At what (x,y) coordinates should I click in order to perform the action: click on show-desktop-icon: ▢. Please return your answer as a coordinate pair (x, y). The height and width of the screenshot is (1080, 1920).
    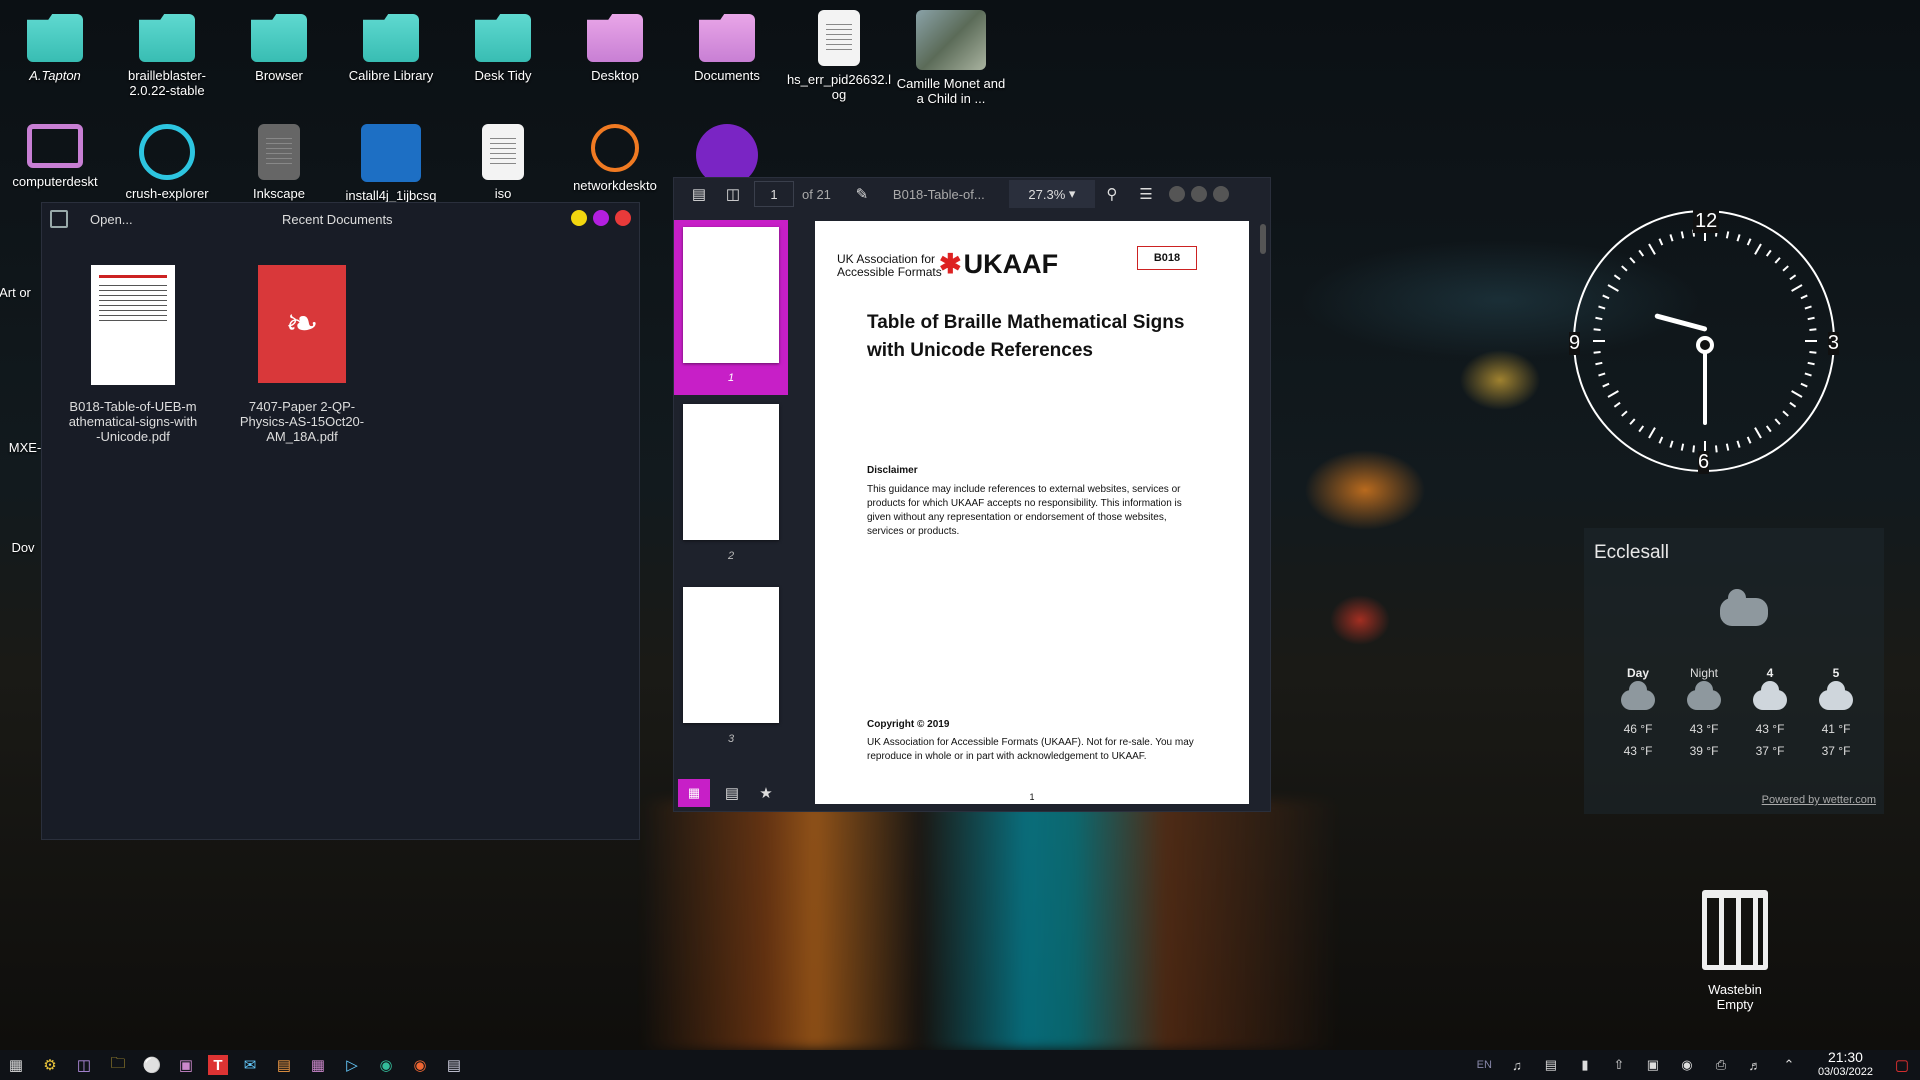
    Looking at the image, I should click on (1902, 1065).